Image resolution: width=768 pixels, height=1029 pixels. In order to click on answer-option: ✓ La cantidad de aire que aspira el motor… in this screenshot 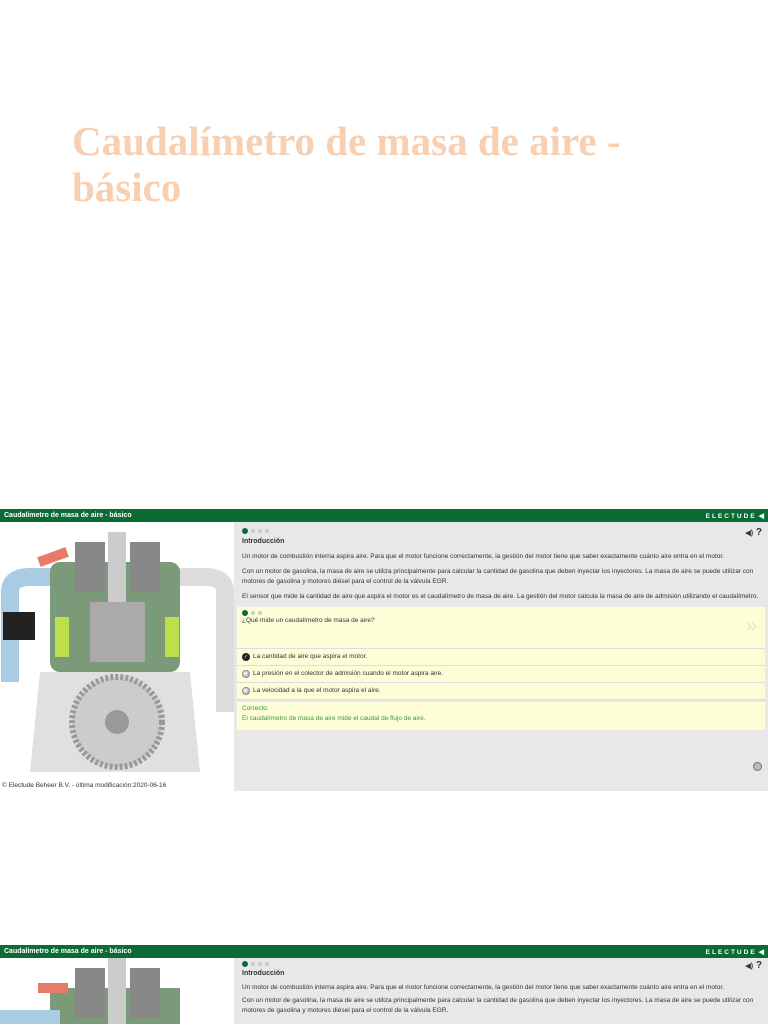, I will do `click(501, 657)`.